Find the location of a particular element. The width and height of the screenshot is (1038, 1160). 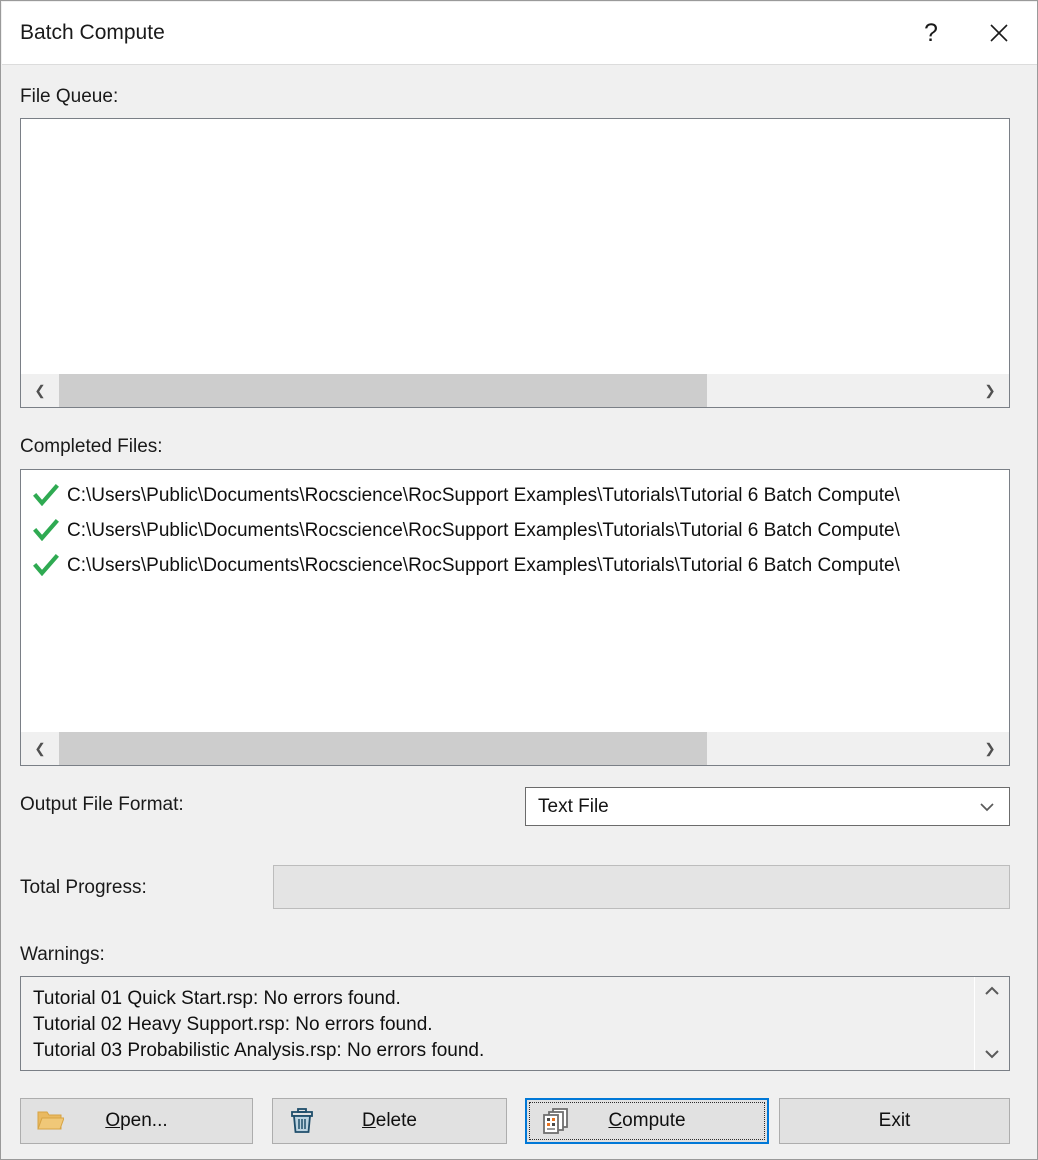

completed-files-label: Completed Files: is located at coordinates (91, 446).